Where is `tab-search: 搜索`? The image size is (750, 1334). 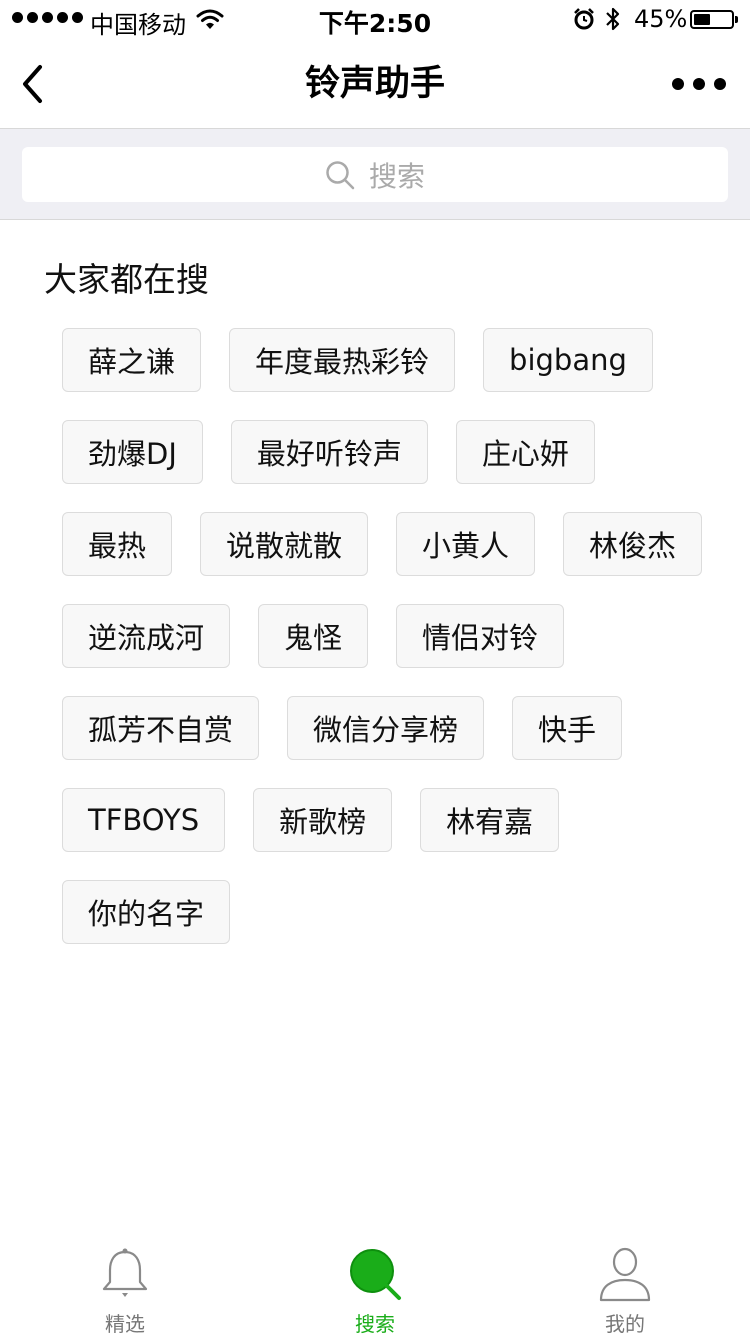
tab-search: 搜索 is located at coordinates (375, 1285).